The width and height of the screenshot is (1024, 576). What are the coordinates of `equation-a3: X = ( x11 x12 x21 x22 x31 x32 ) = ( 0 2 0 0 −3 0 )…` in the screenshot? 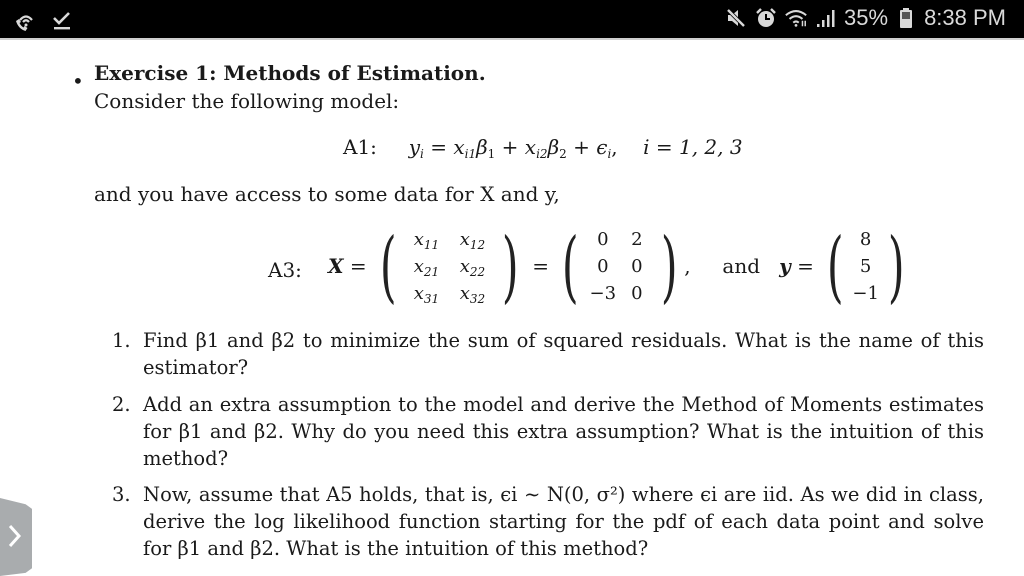 It's located at (616, 266).